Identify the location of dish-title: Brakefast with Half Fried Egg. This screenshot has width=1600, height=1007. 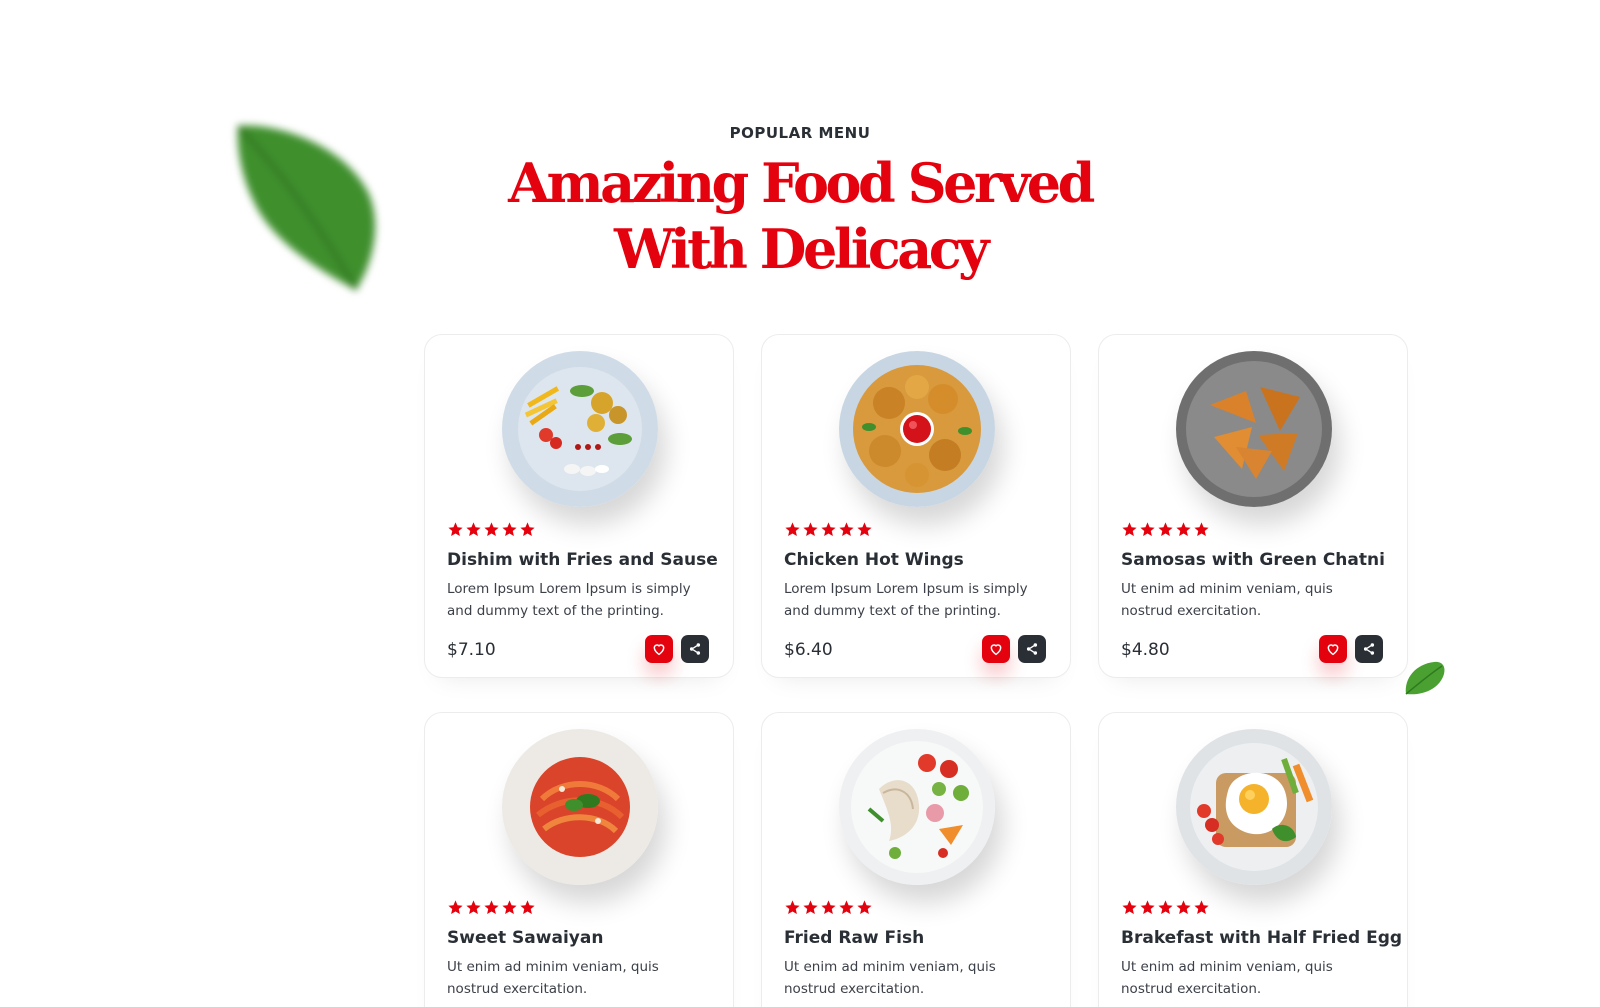
(1261, 938).